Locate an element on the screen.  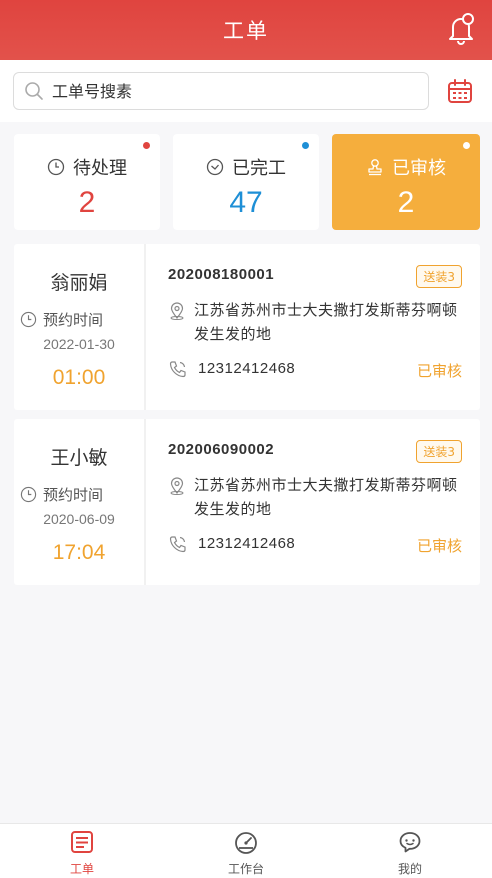
stat-reviewed: 已审核 2 is located at coordinates (406, 182).